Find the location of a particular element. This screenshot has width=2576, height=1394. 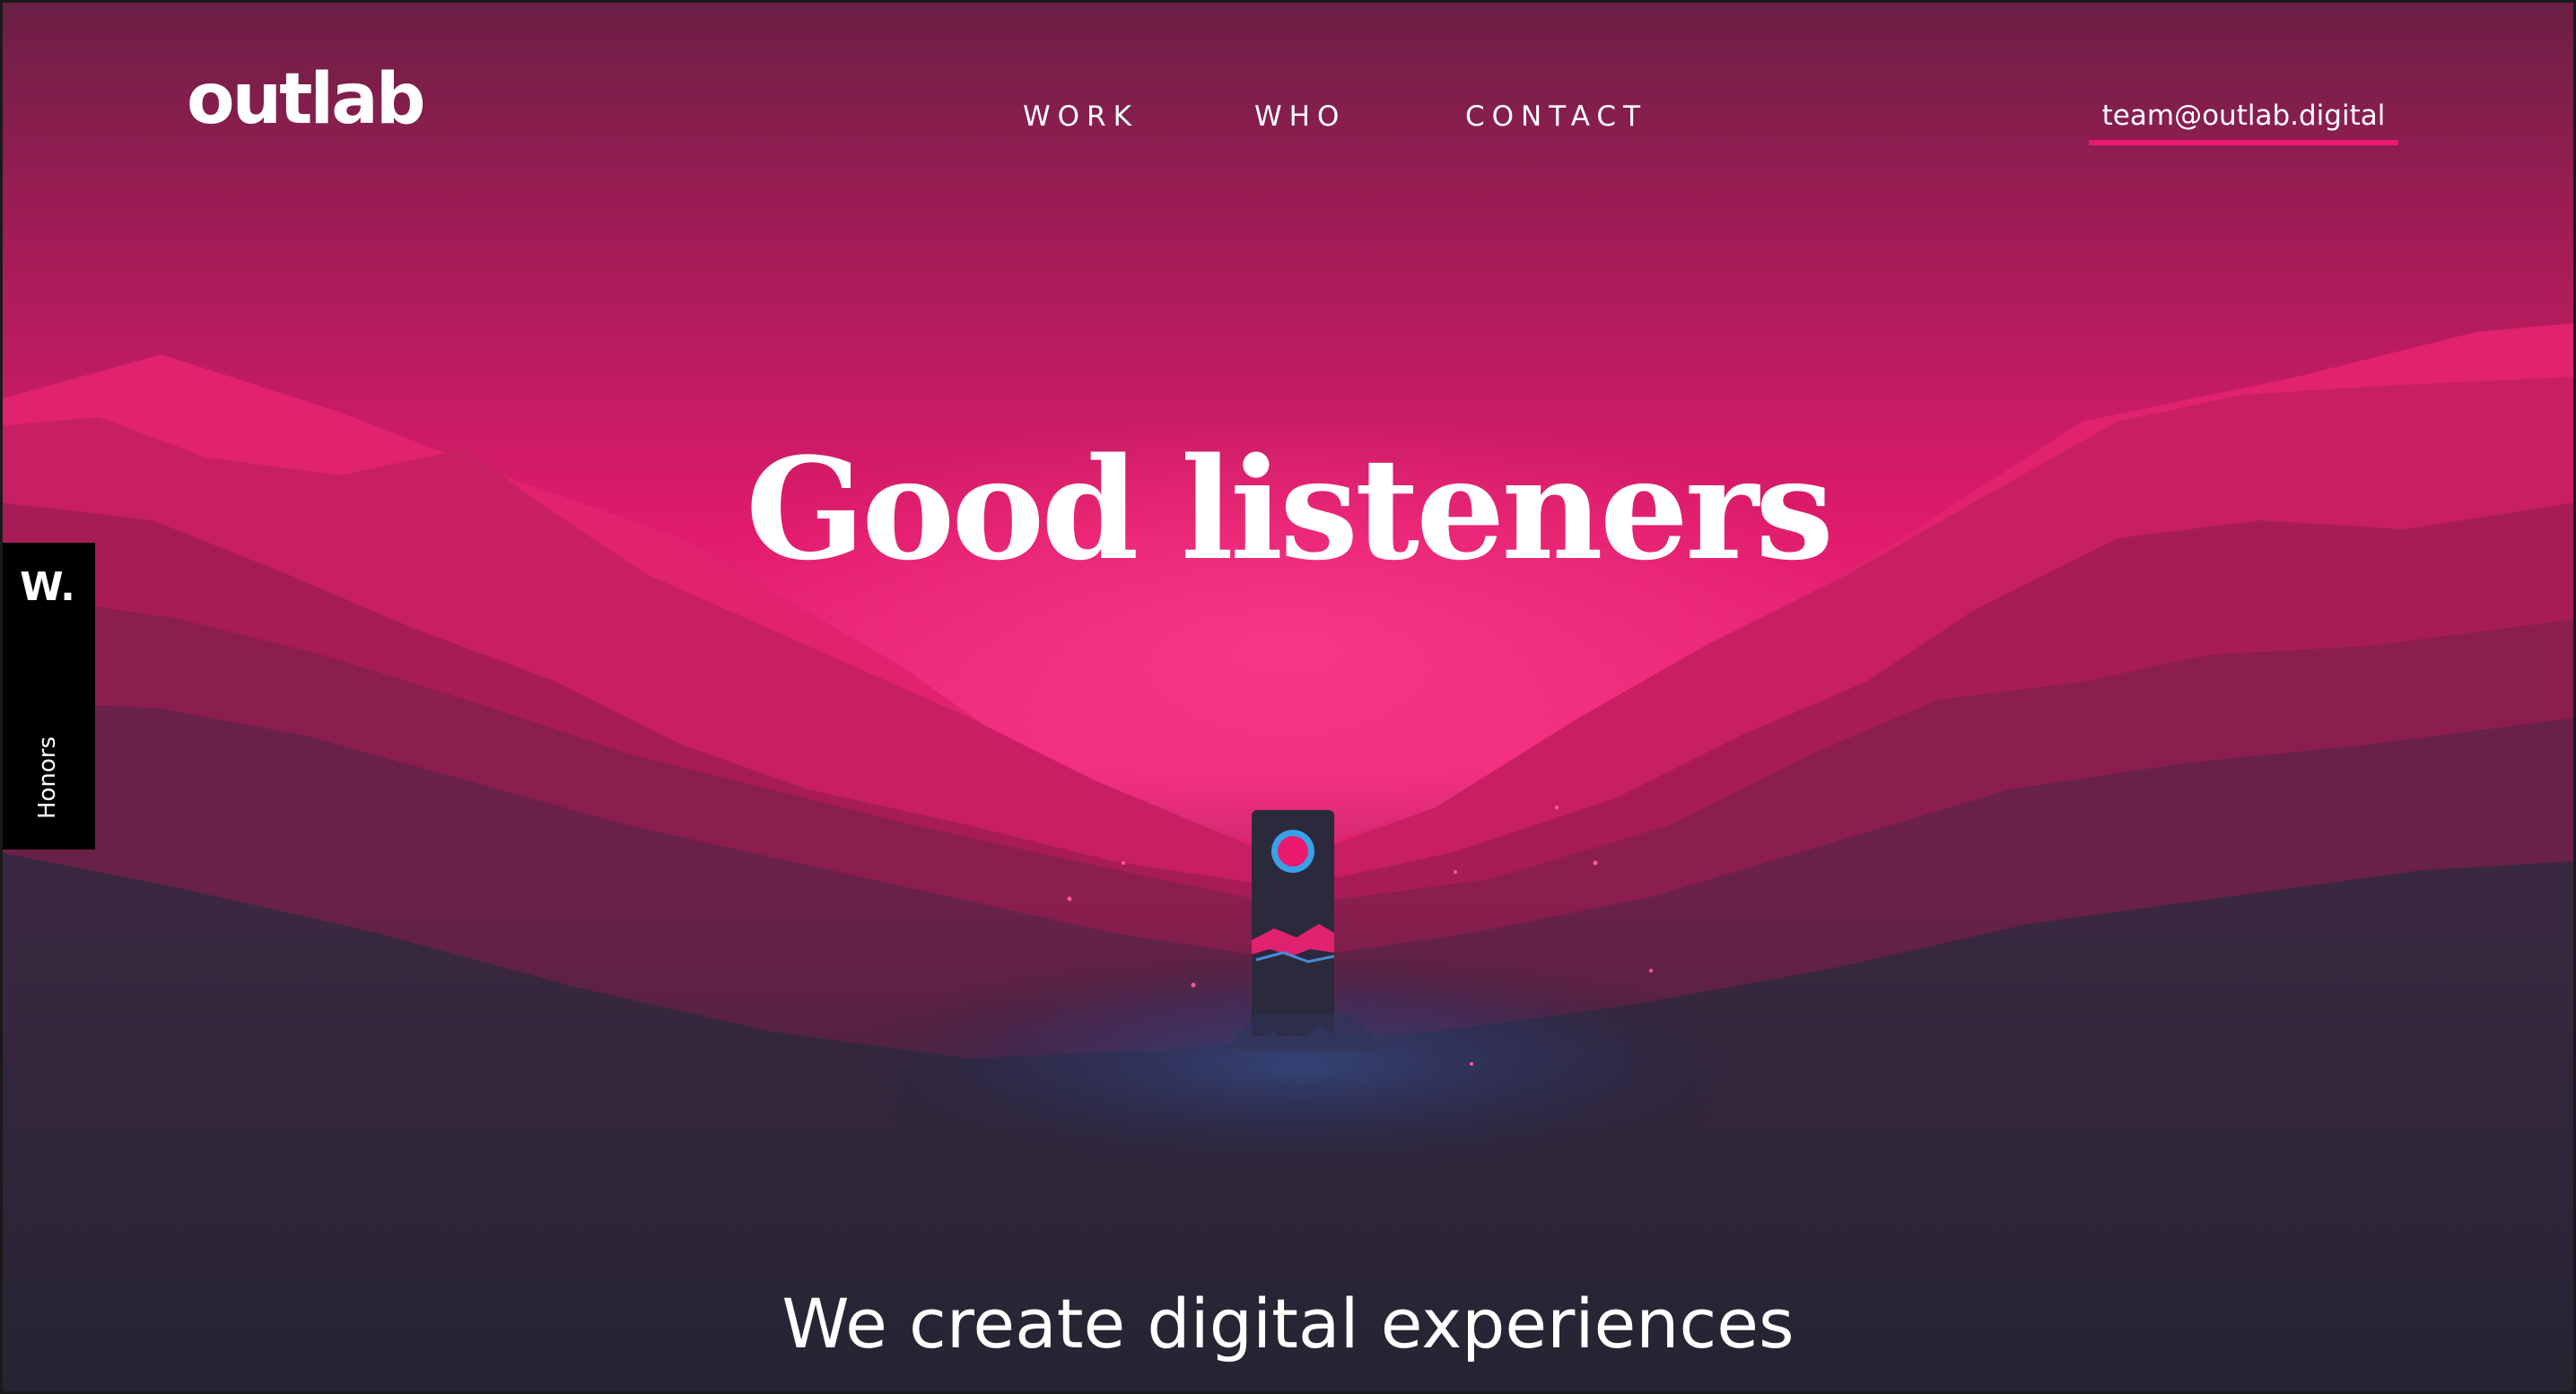

contact-email-link: team@outlab.digital is located at coordinates (2243, 120).